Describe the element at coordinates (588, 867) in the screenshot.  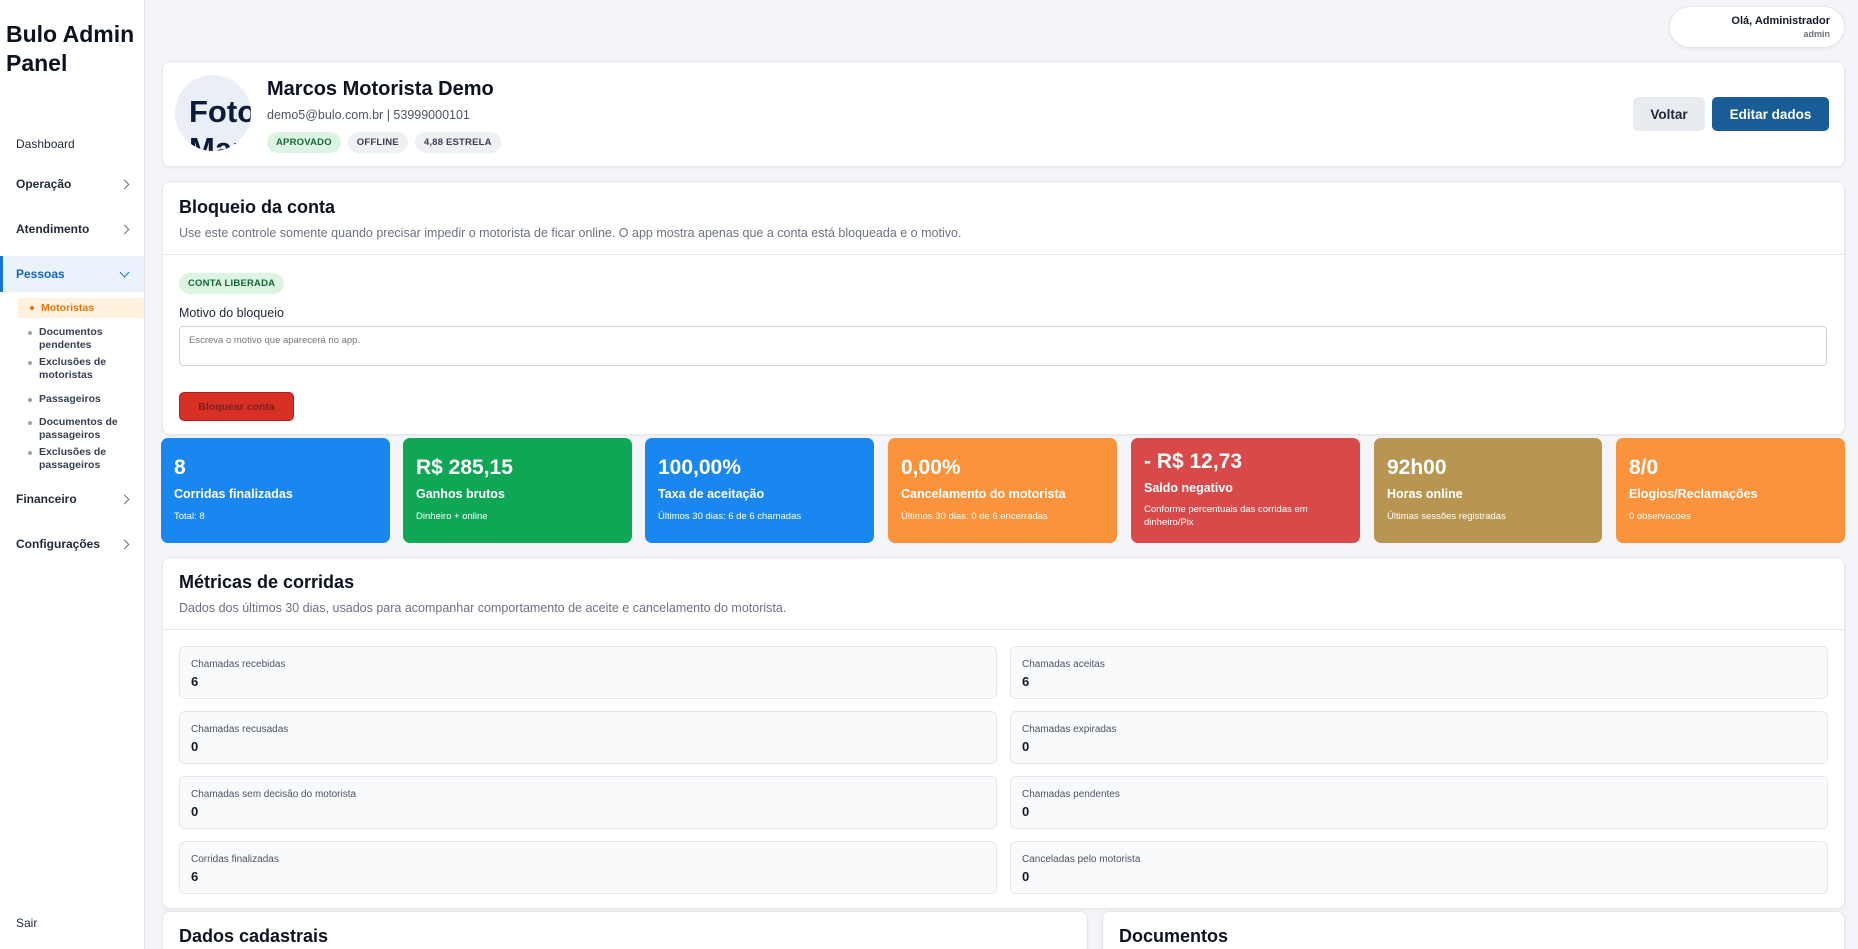
I see `metric-item: Corridas finalizadas 6` at that location.